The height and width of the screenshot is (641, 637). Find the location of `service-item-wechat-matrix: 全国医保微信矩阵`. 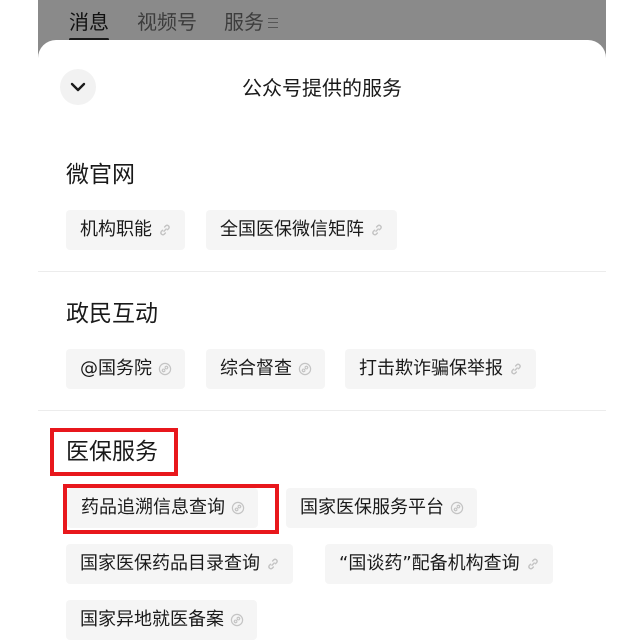

service-item-wechat-matrix: 全国医保微信矩阵 is located at coordinates (301, 230).